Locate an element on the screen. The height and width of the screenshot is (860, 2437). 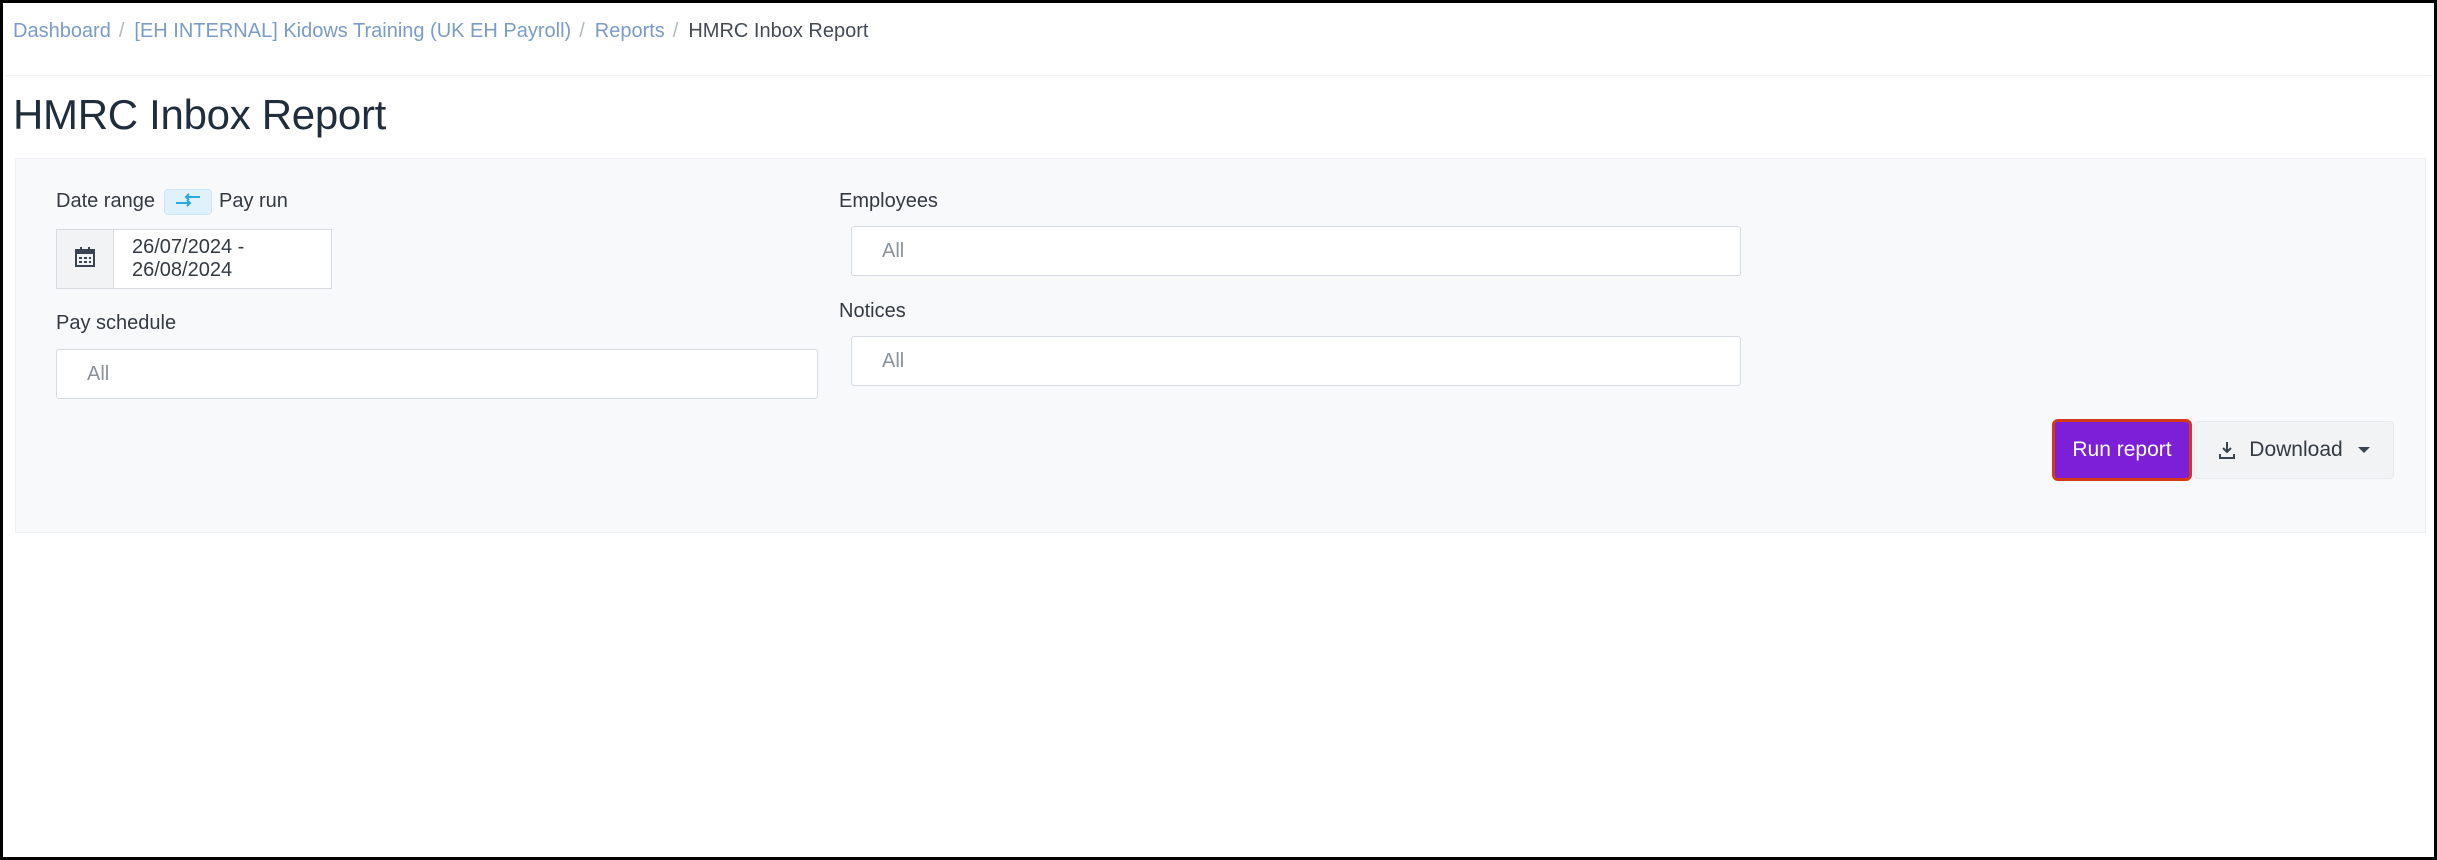
date-range-picker: 26/07/2024 - 26/08/2024 is located at coordinates (194, 259).